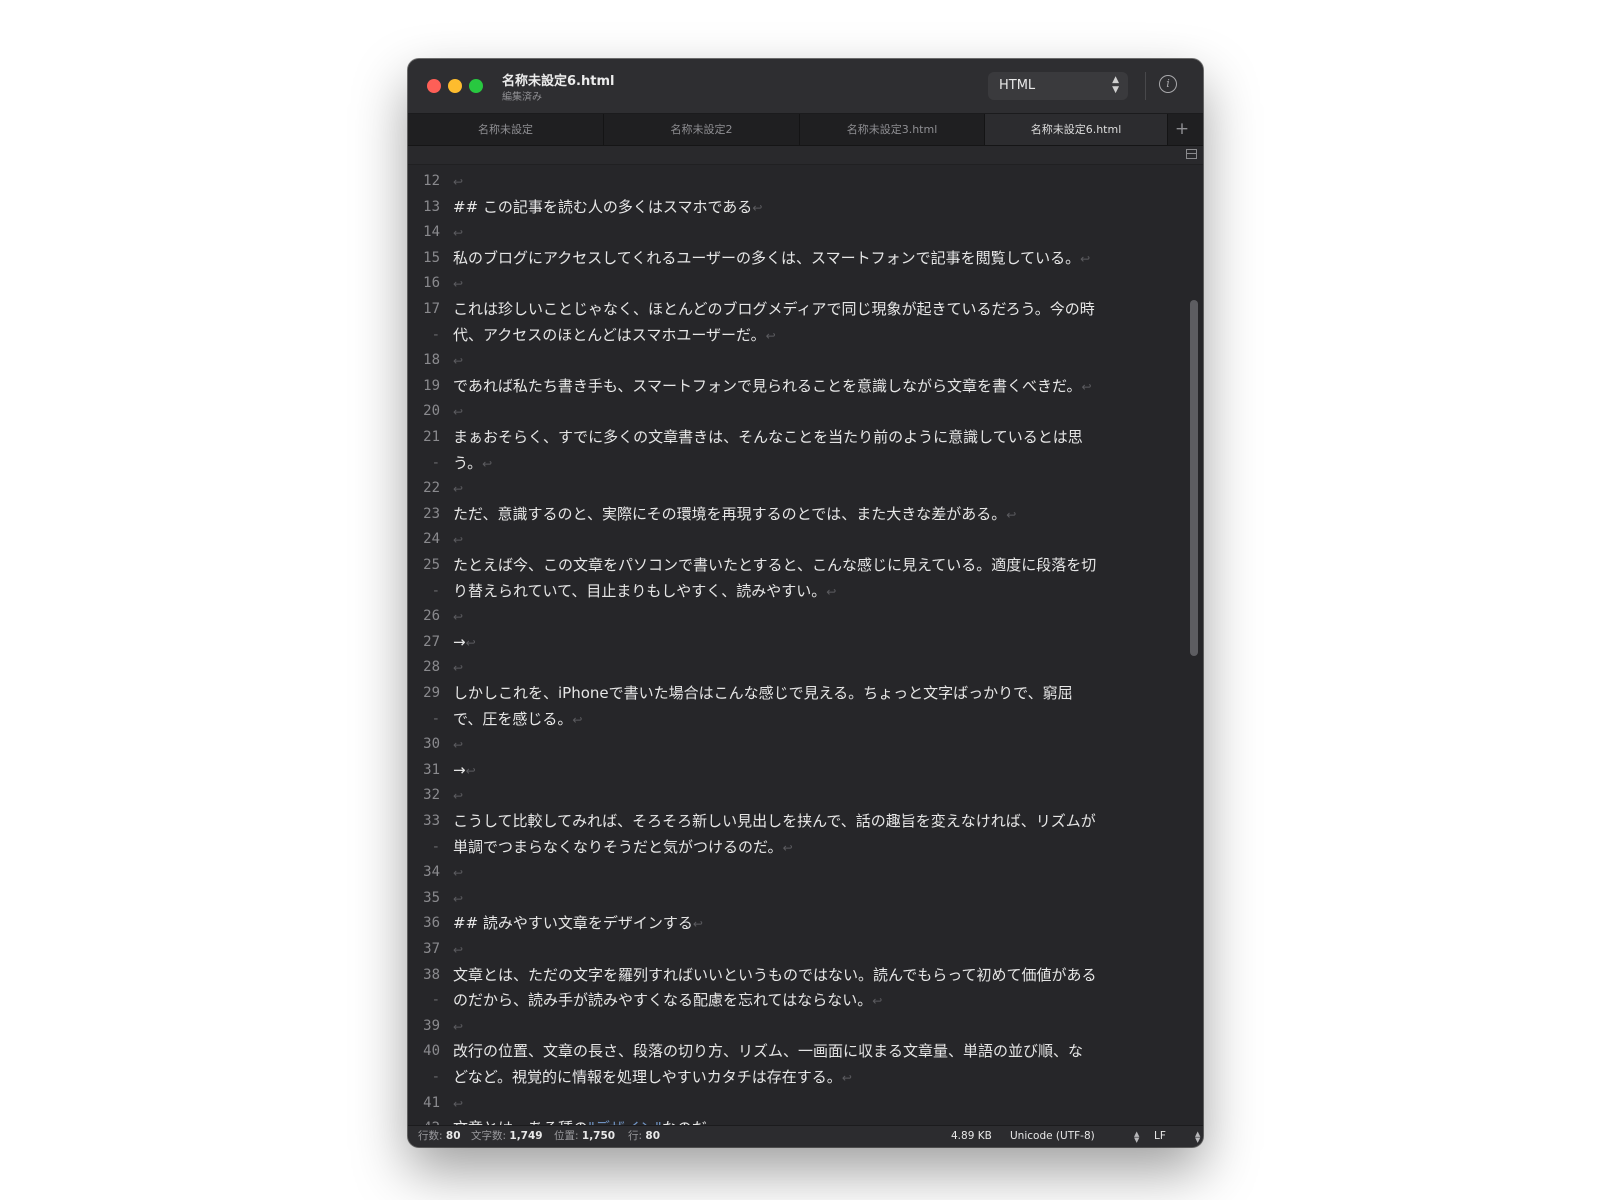 The height and width of the screenshot is (1200, 1600). Describe the element at coordinates (797, 898) in the screenshot. I see `code-line: 35 ↩` at that location.